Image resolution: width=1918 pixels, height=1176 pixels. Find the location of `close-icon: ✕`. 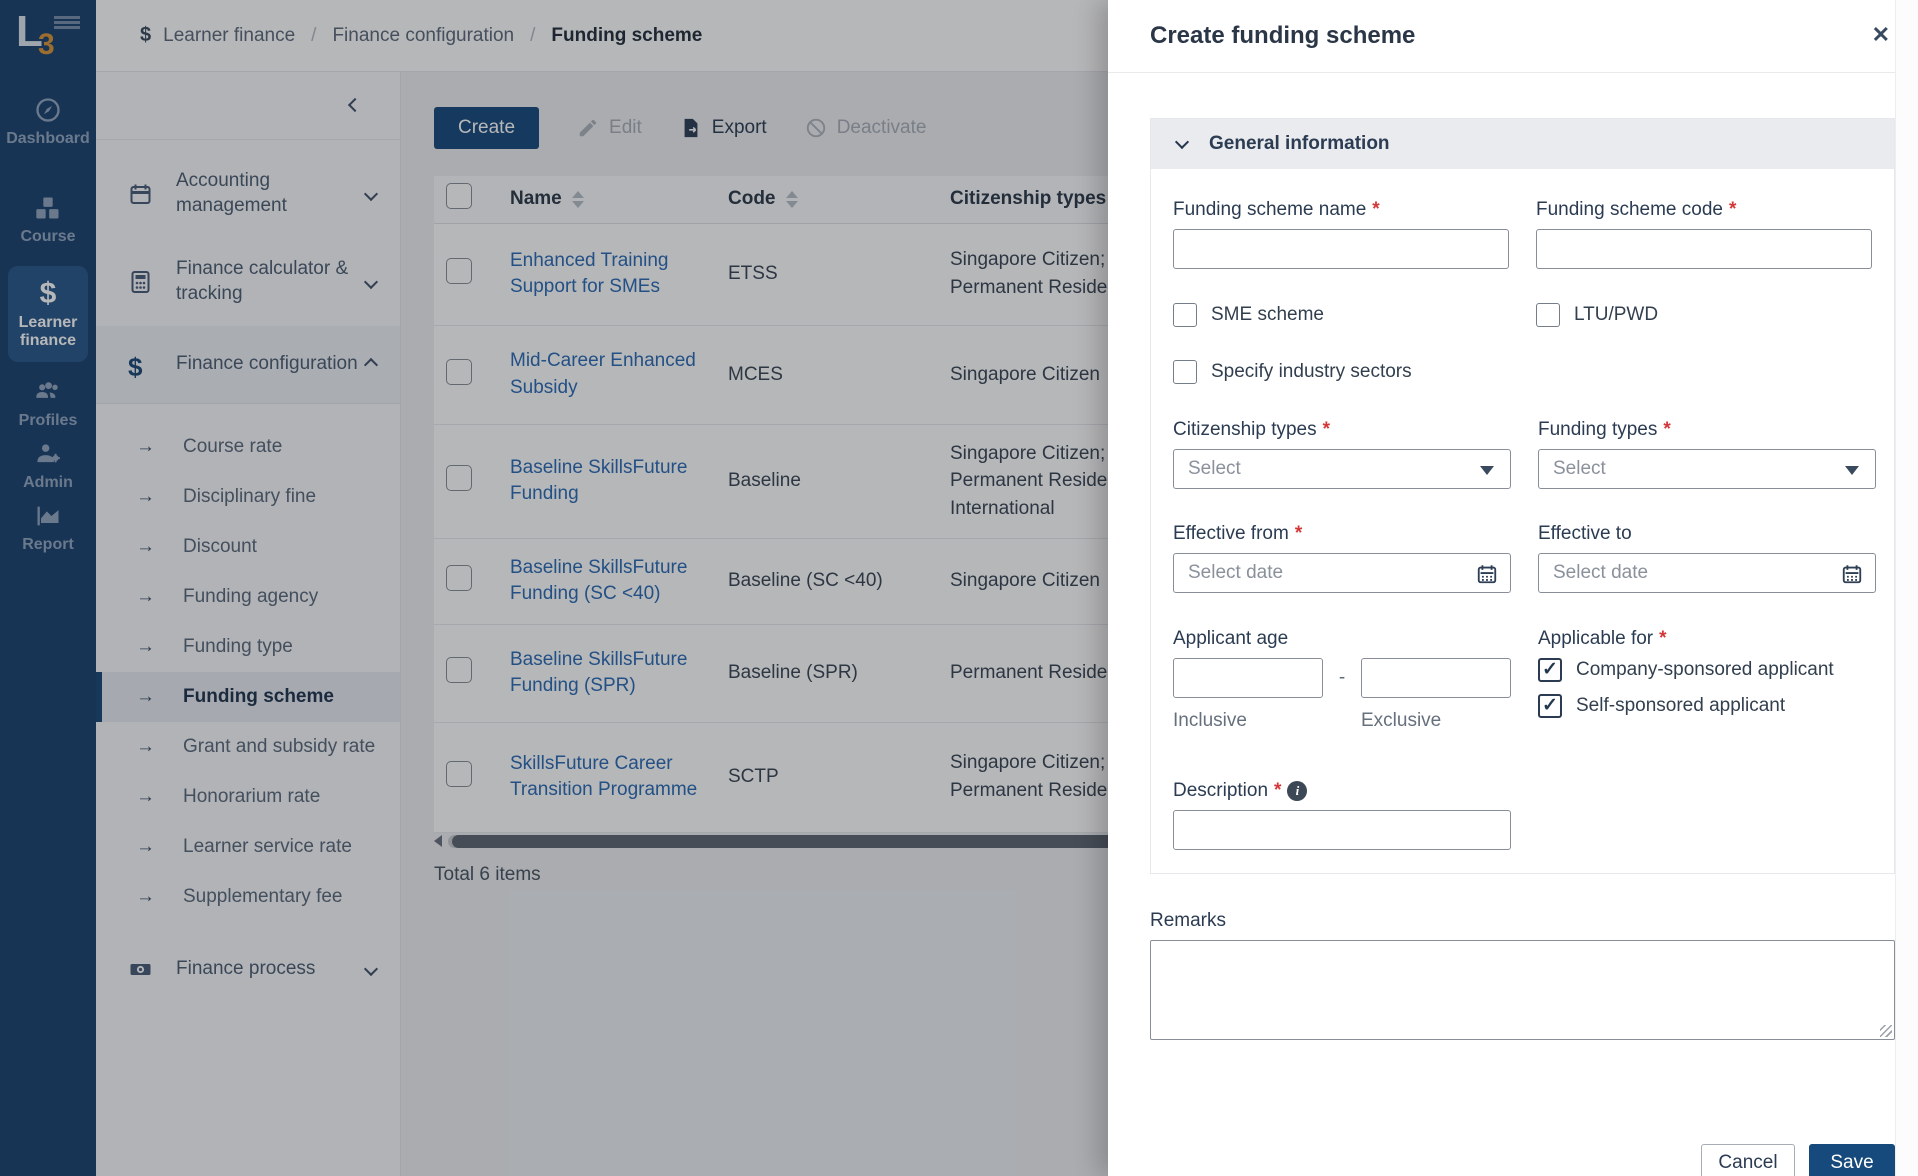

close-icon: ✕ is located at coordinates (1881, 35).